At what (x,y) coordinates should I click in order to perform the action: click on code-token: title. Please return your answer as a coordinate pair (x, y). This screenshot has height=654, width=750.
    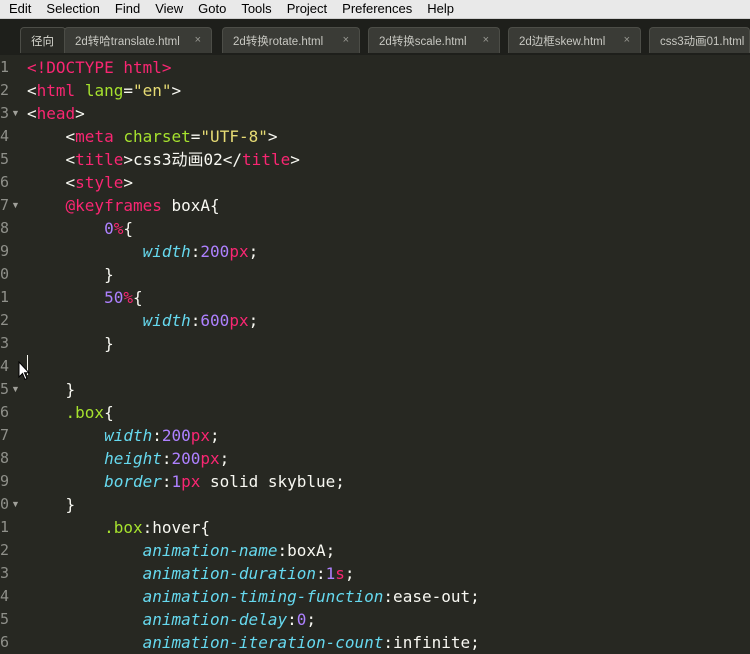
    Looking at the image, I should click on (99, 159).